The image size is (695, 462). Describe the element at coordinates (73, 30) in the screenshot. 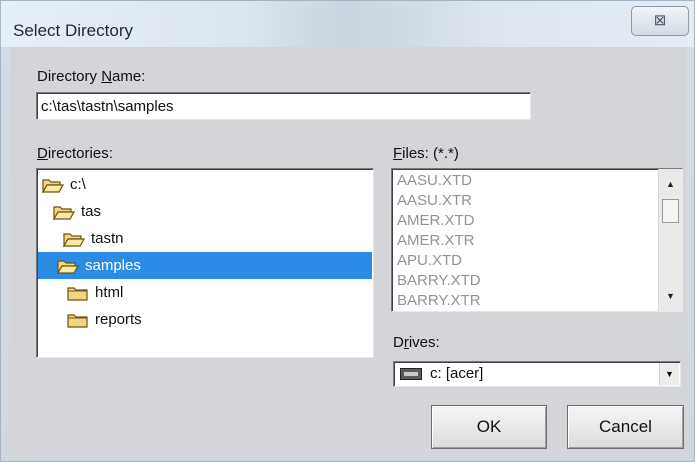

I see `dialog-title: Select Directory` at that location.